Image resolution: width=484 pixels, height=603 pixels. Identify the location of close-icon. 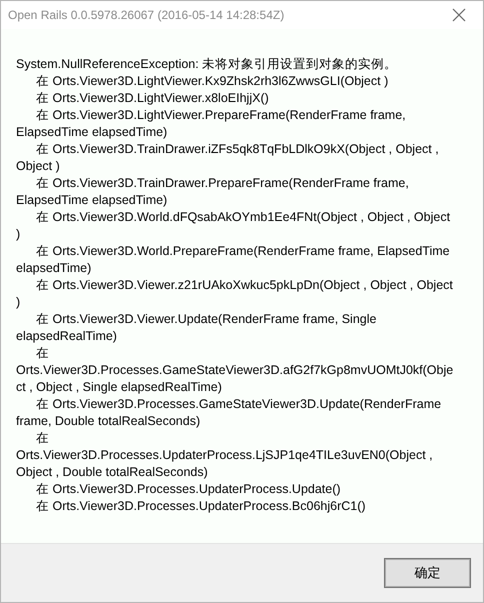
(459, 15).